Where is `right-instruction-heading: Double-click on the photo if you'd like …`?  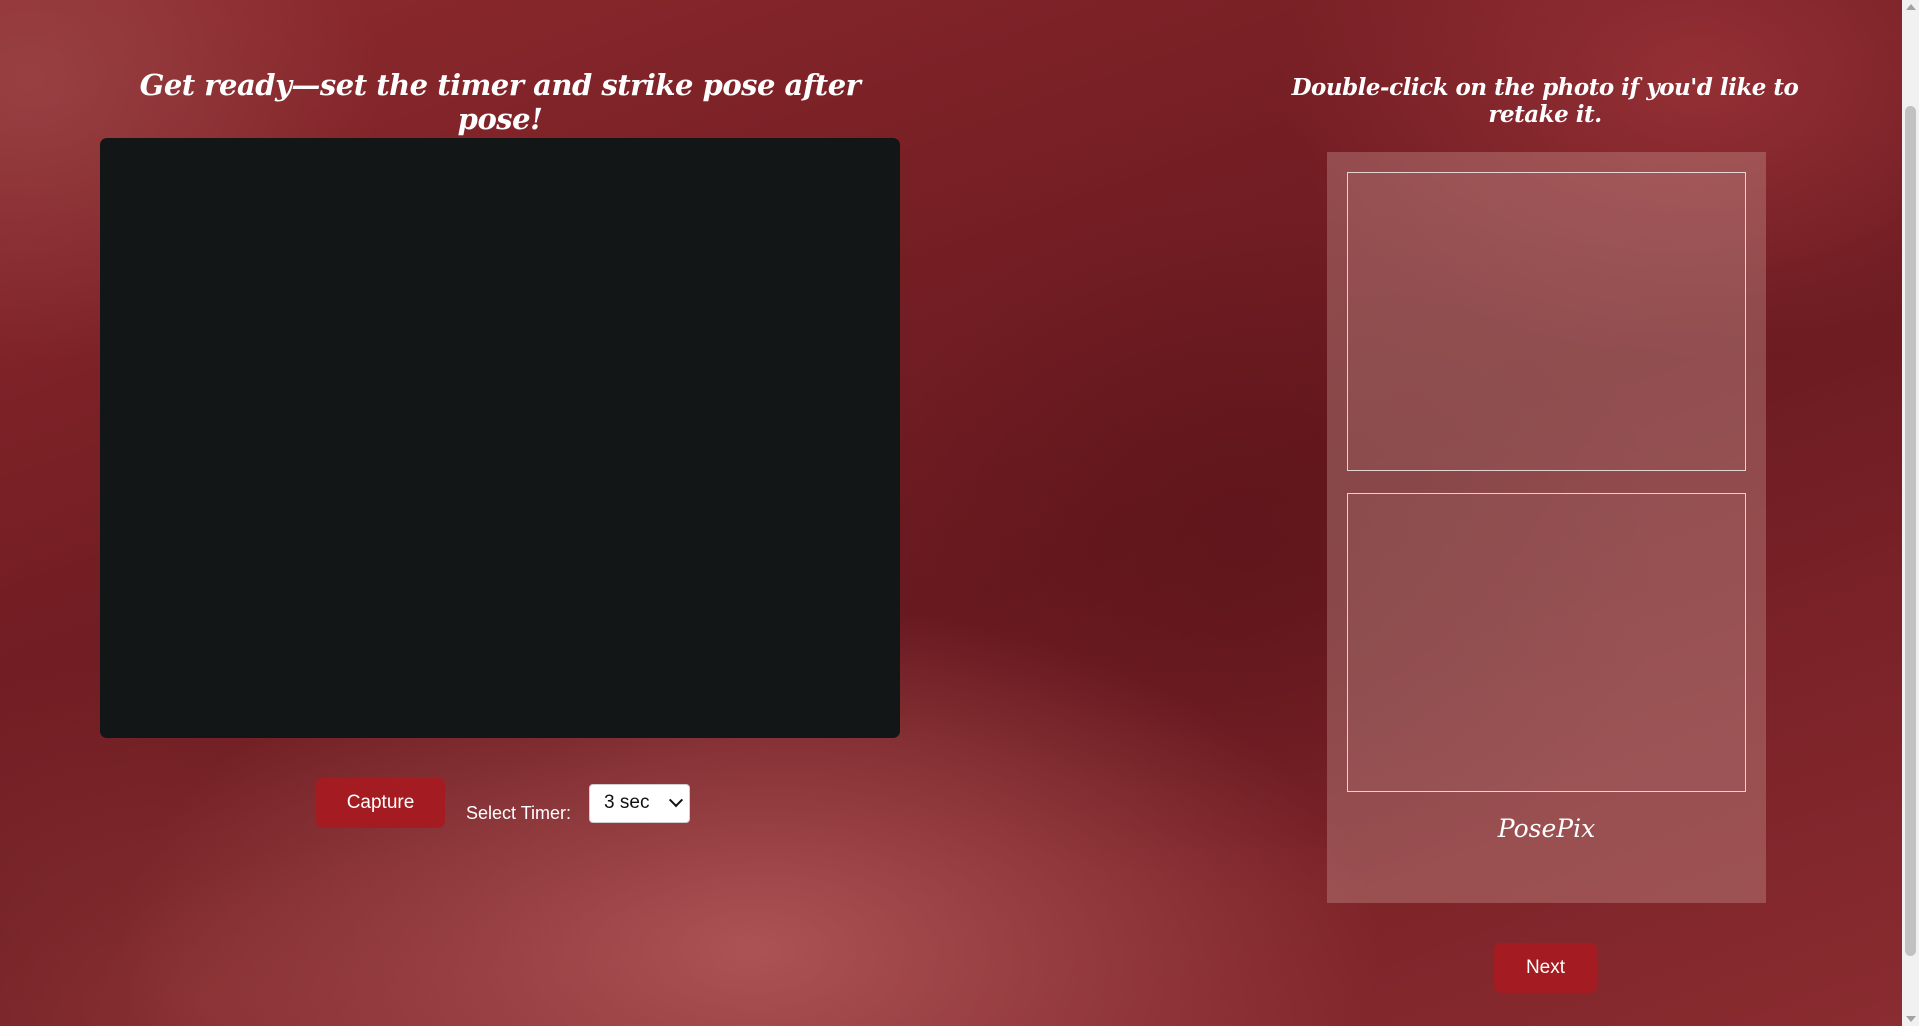
right-instruction-heading: Double-click on the photo if you'd like … is located at coordinates (1545, 101).